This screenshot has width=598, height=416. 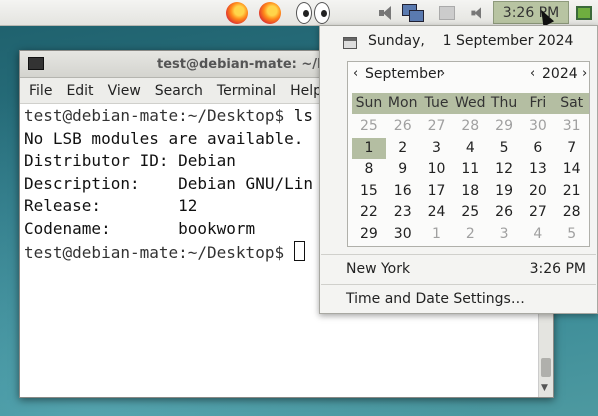 I want to click on command-text: ls, so click(x=298, y=115).